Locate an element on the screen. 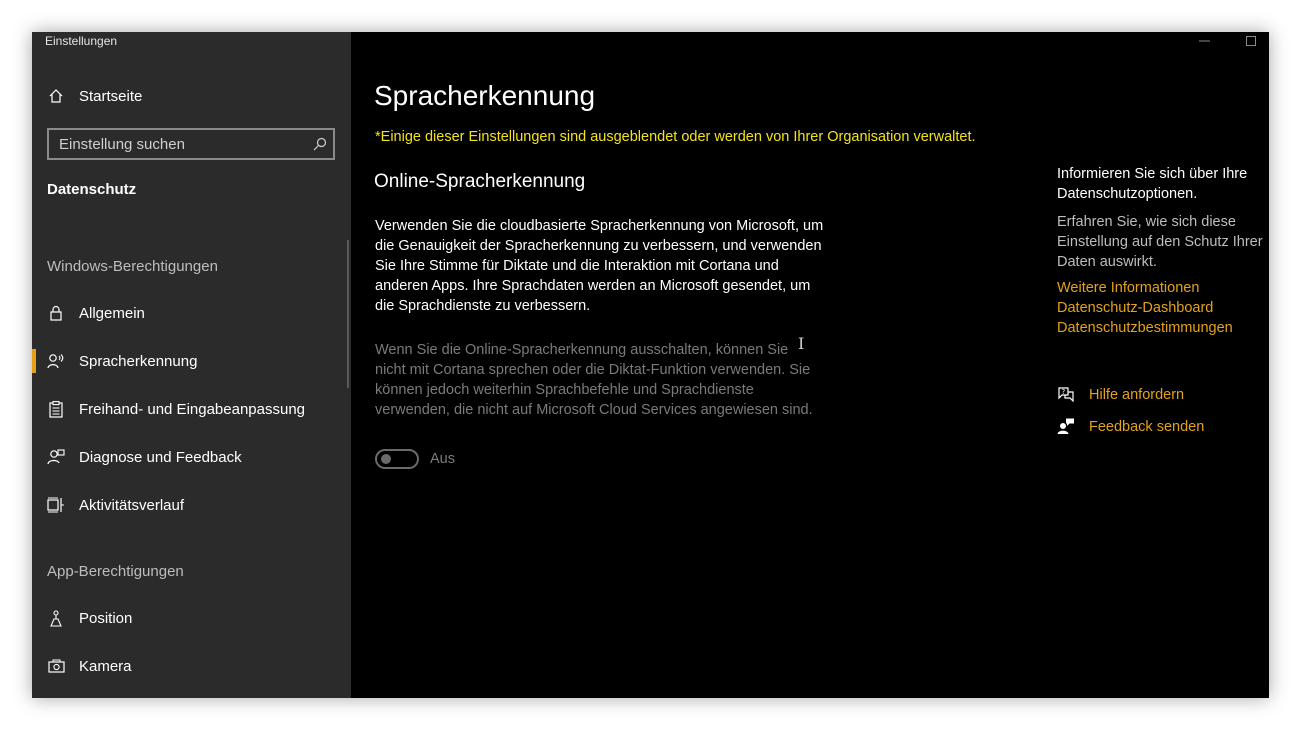 The height and width of the screenshot is (730, 1301). section-heading-windows: Windows-Berechtigungen is located at coordinates (132, 266).